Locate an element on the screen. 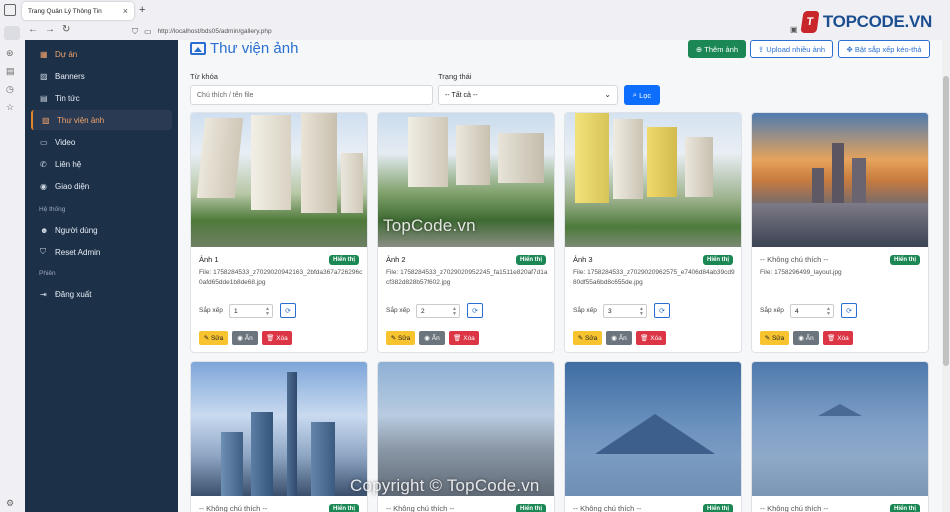 The image size is (950, 512). history-icon: ◷ is located at coordinates (10, 89).